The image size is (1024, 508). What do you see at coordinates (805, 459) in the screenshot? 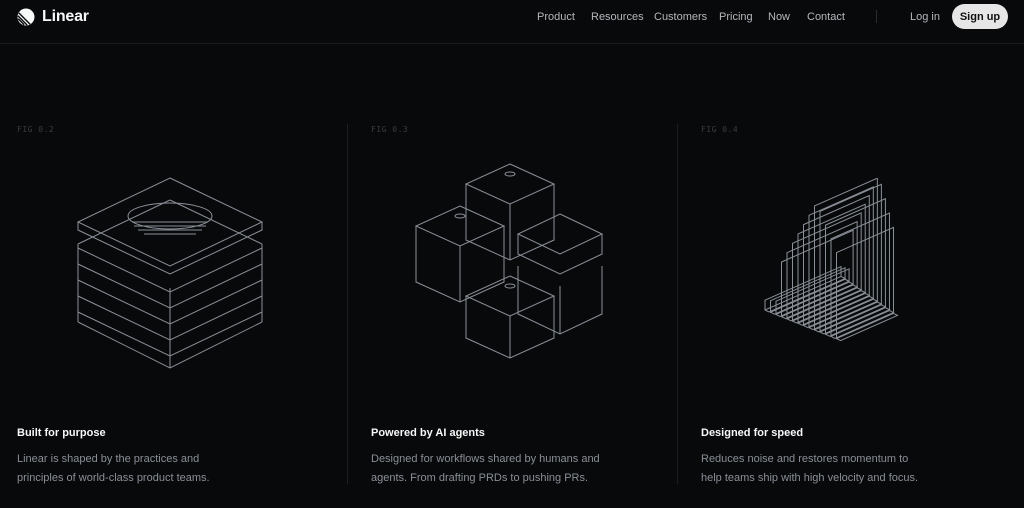
I see `card-description-line: Reduces noise and restores momentum to` at bounding box center [805, 459].